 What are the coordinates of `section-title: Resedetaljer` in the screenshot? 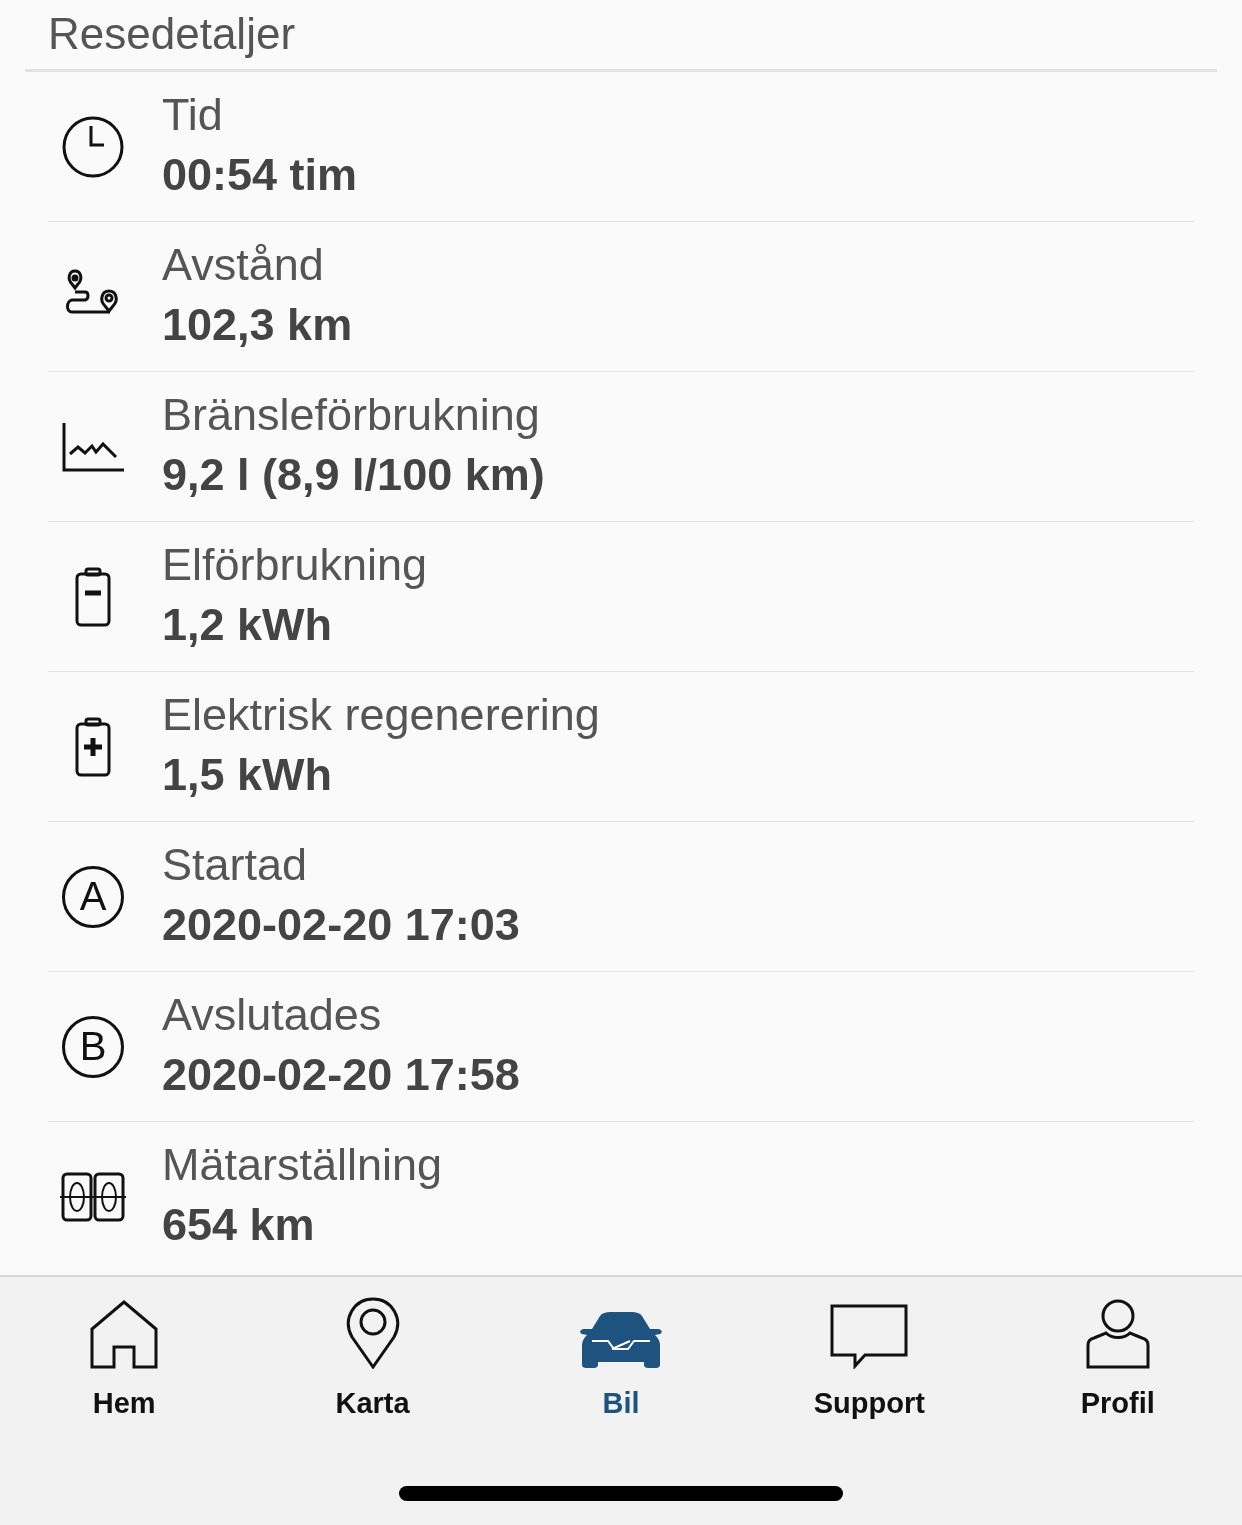 It's located at (172, 34).